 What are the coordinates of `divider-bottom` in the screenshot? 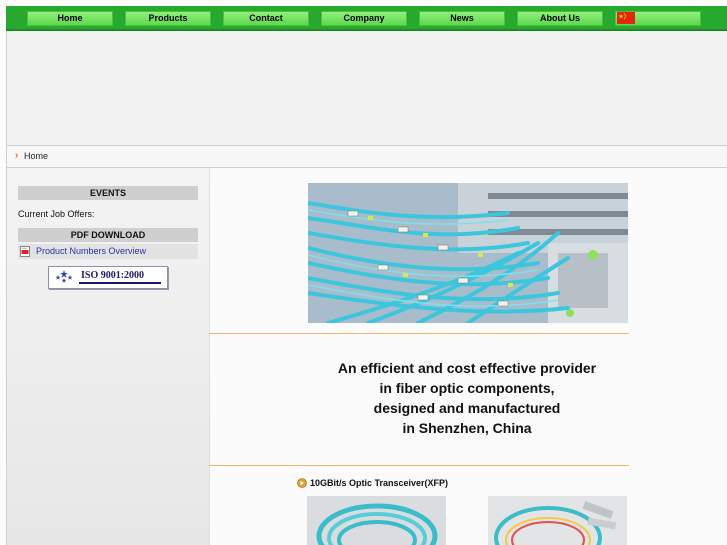 It's located at (419, 465).